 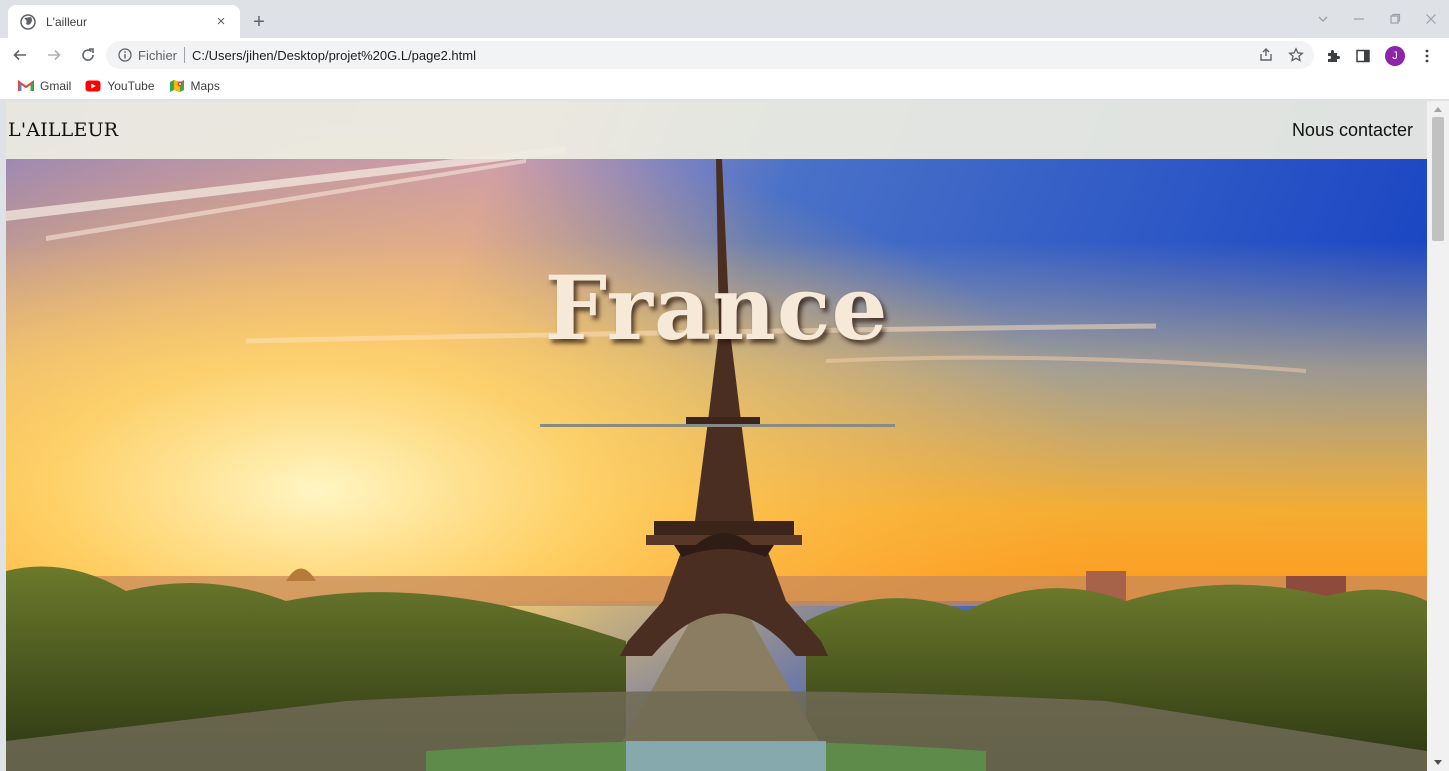 What do you see at coordinates (1395, 19) in the screenshot?
I see `restore-icon` at bounding box center [1395, 19].